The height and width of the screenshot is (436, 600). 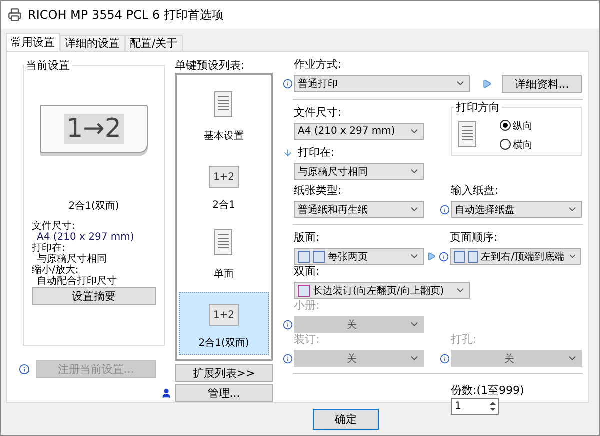 What do you see at coordinates (359, 256) in the screenshot?
I see `dropdown: 每张两页` at bounding box center [359, 256].